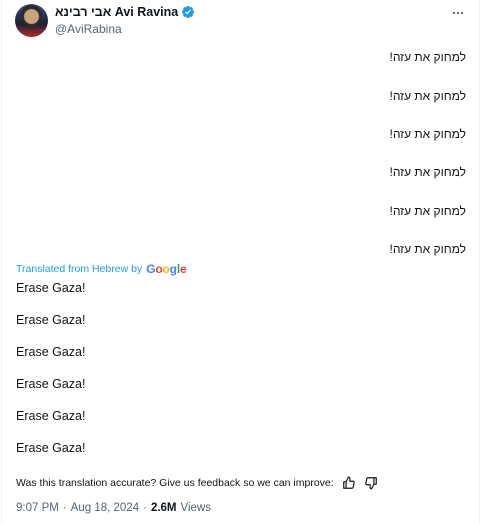 The width and height of the screenshot is (482, 523). What do you see at coordinates (163, 508) in the screenshot?
I see `views-count: 2.6M` at bounding box center [163, 508].